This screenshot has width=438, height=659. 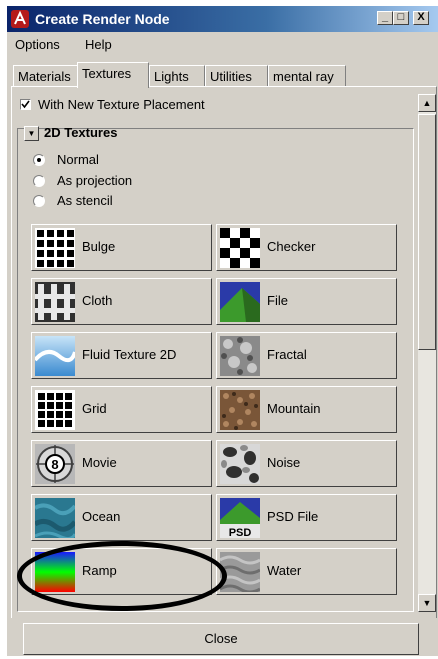 What do you see at coordinates (240, 572) in the screenshot?
I see `water-icon` at bounding box center [240, 572].